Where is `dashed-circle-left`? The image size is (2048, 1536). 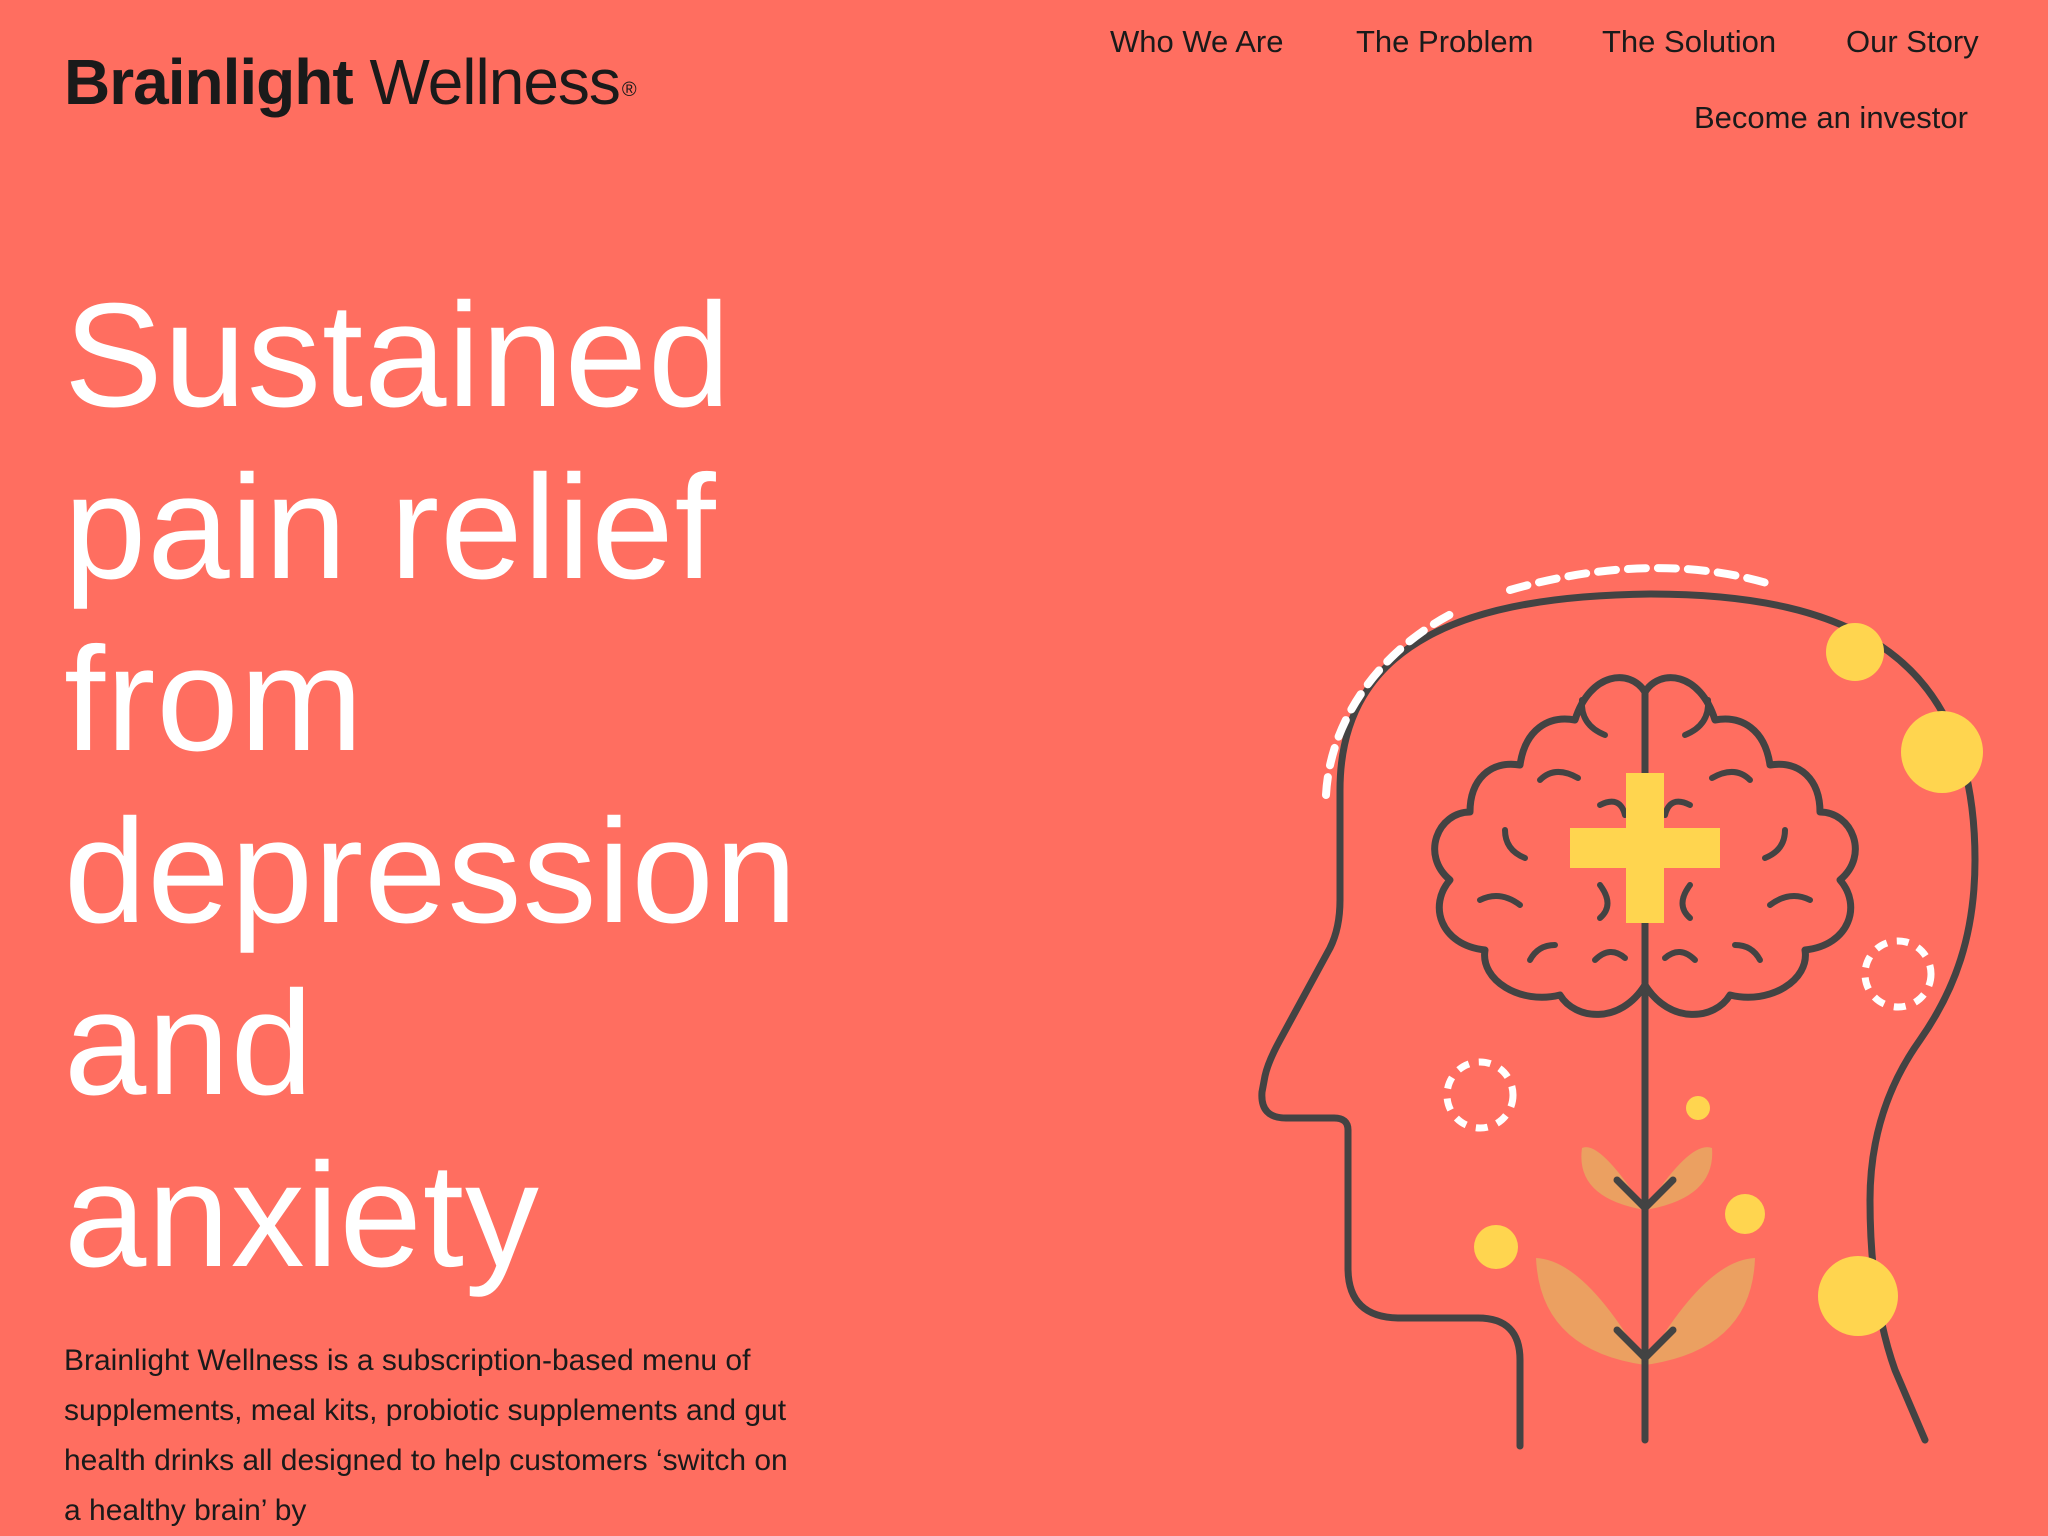 dashed-circle-left is located at coordinates (1480, 1095).